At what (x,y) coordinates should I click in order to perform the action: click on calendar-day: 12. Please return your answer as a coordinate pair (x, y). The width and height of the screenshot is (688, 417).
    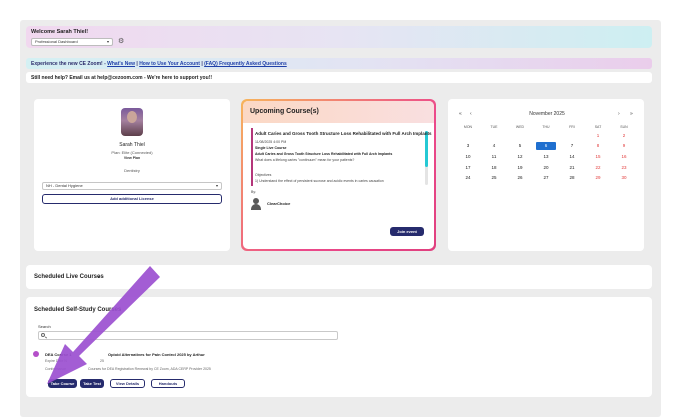
    Looking at the image, I should click on (520, 157).